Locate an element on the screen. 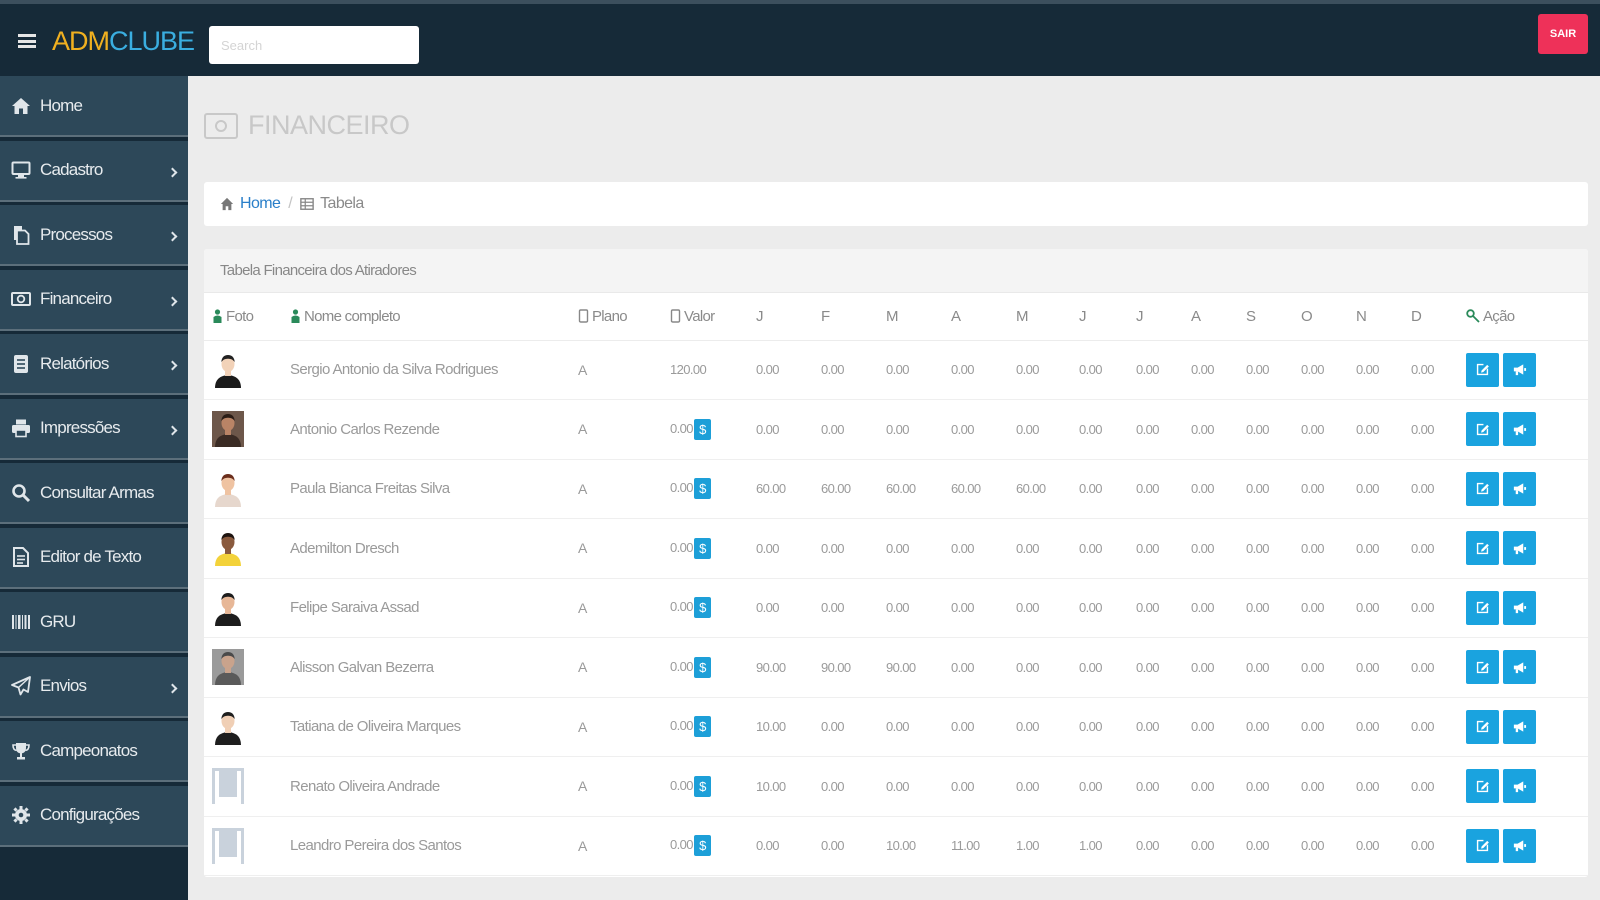 The image size is (1600, 900). sidebar-item-editor-de-texto: Editor de Texto is located at coordinates (94, 558).